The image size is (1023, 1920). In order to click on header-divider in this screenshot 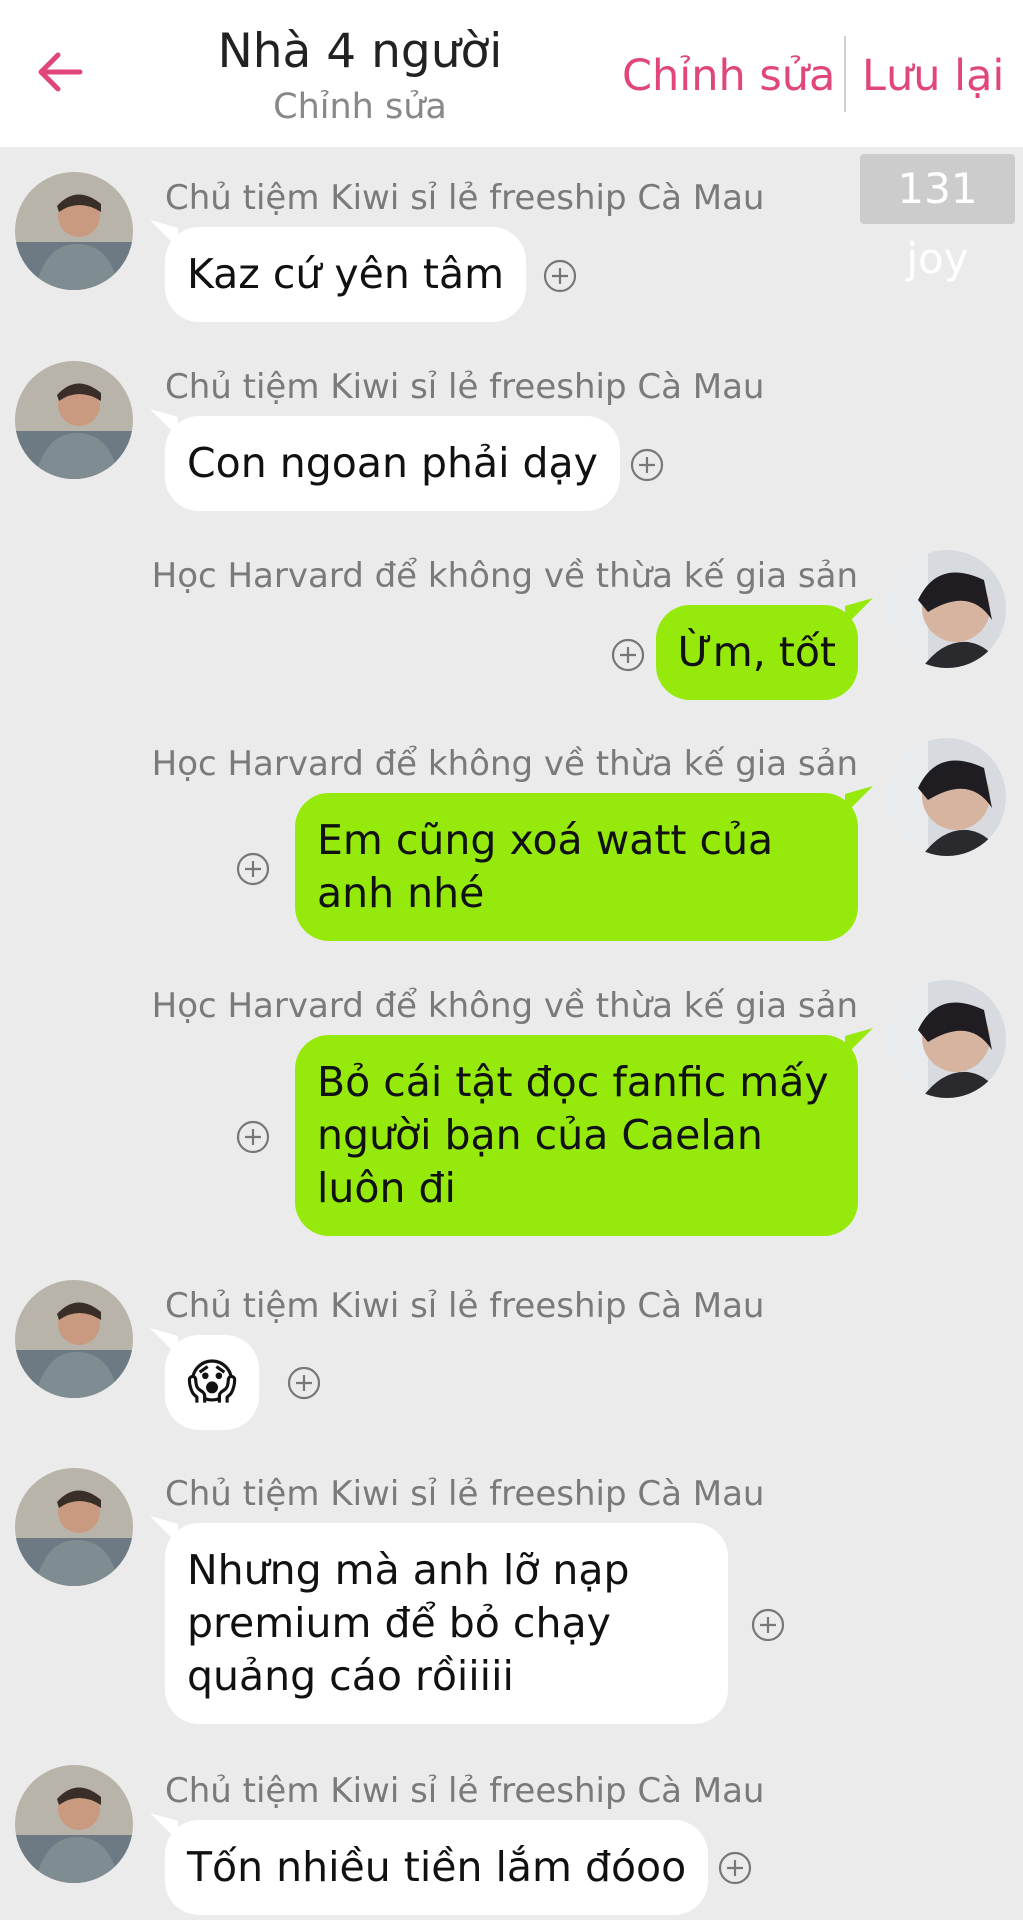, I will do `click(845, 74)`.